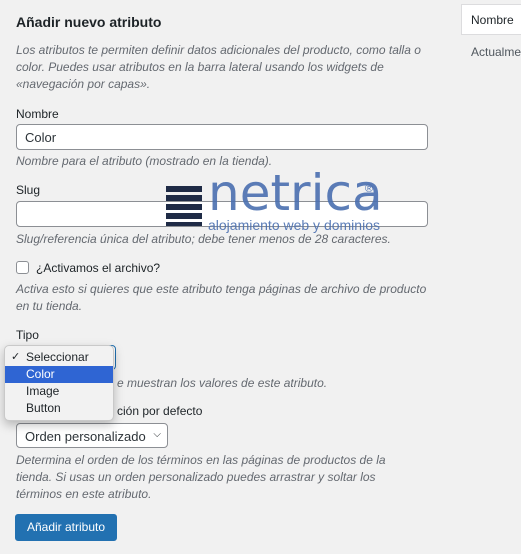 Image resolution: width=521 pixels, height=554 pixels. I want to click on type-option-image: Image, so click(59, 391).